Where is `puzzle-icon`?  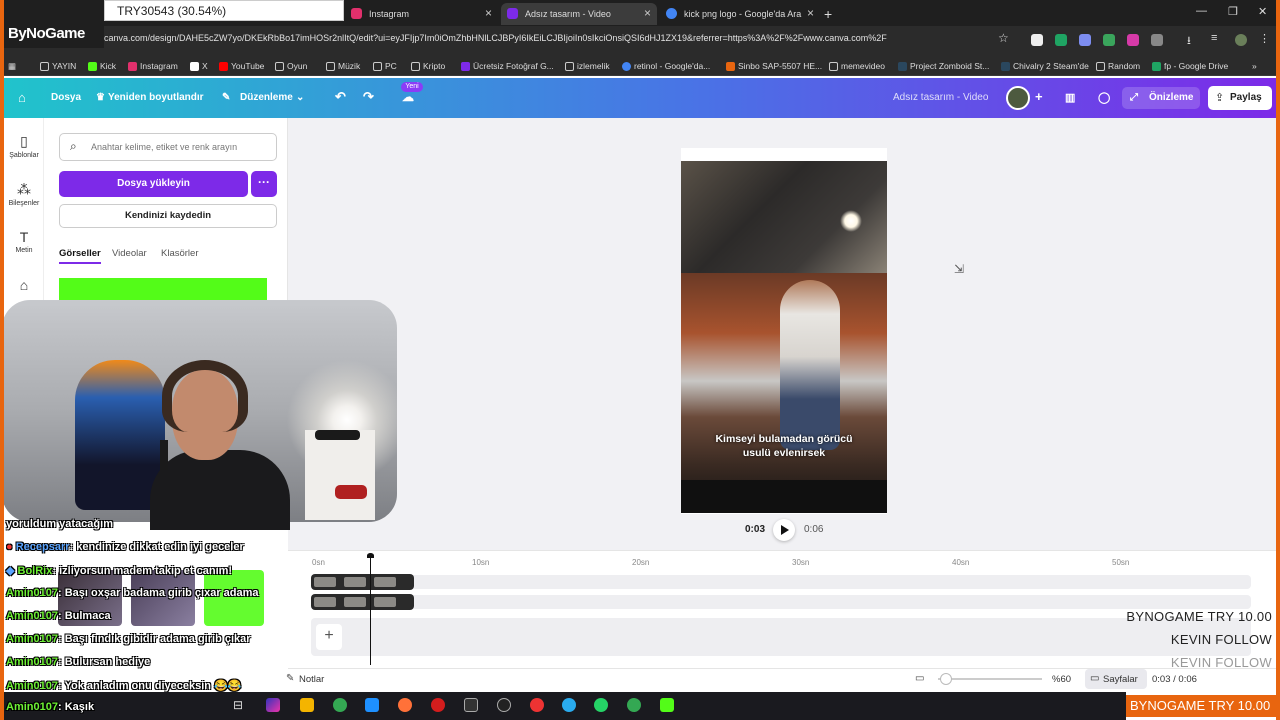 puzzle-icon is located at coordinates (1157, 40).